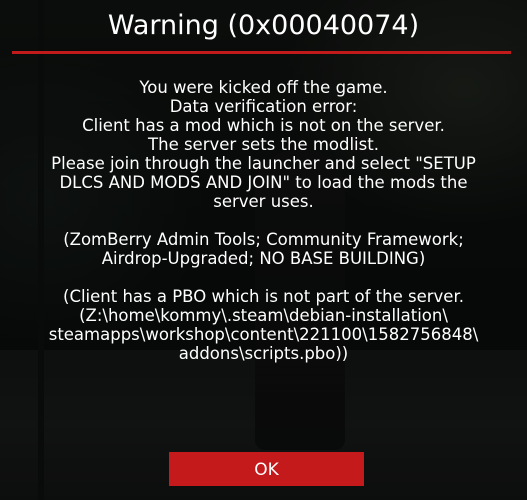  What do you see at coordinates (263, 258) in the screenshot?
I see `message-line: Airdrop-Upgraded; NO BASE BUILDING)` at bounding box center [263, 258].